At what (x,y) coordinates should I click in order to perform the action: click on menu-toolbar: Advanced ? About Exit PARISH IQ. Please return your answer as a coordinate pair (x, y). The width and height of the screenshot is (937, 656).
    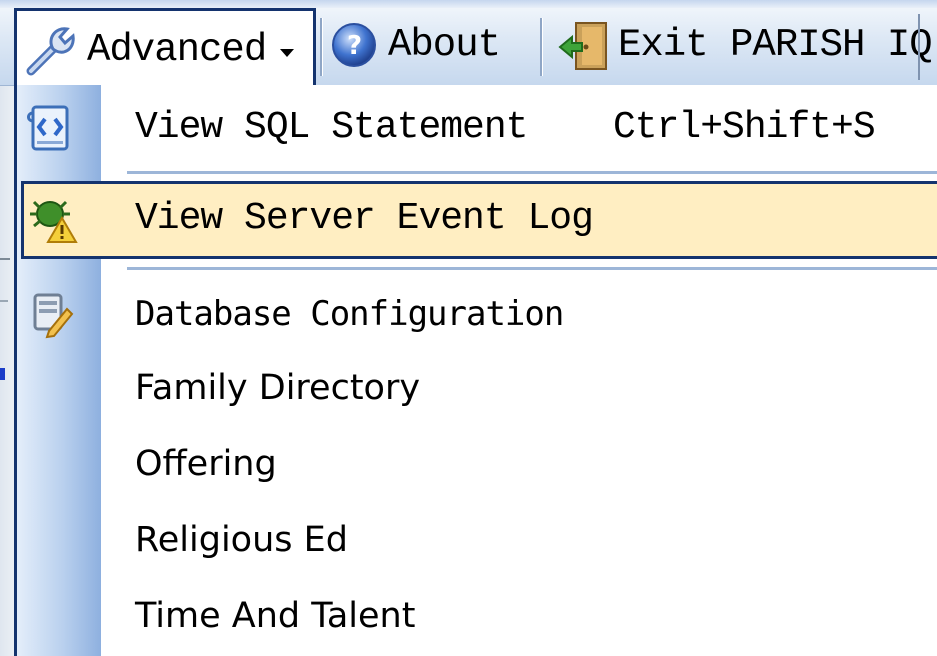
    Looking at the image, I should click on (468, 44).